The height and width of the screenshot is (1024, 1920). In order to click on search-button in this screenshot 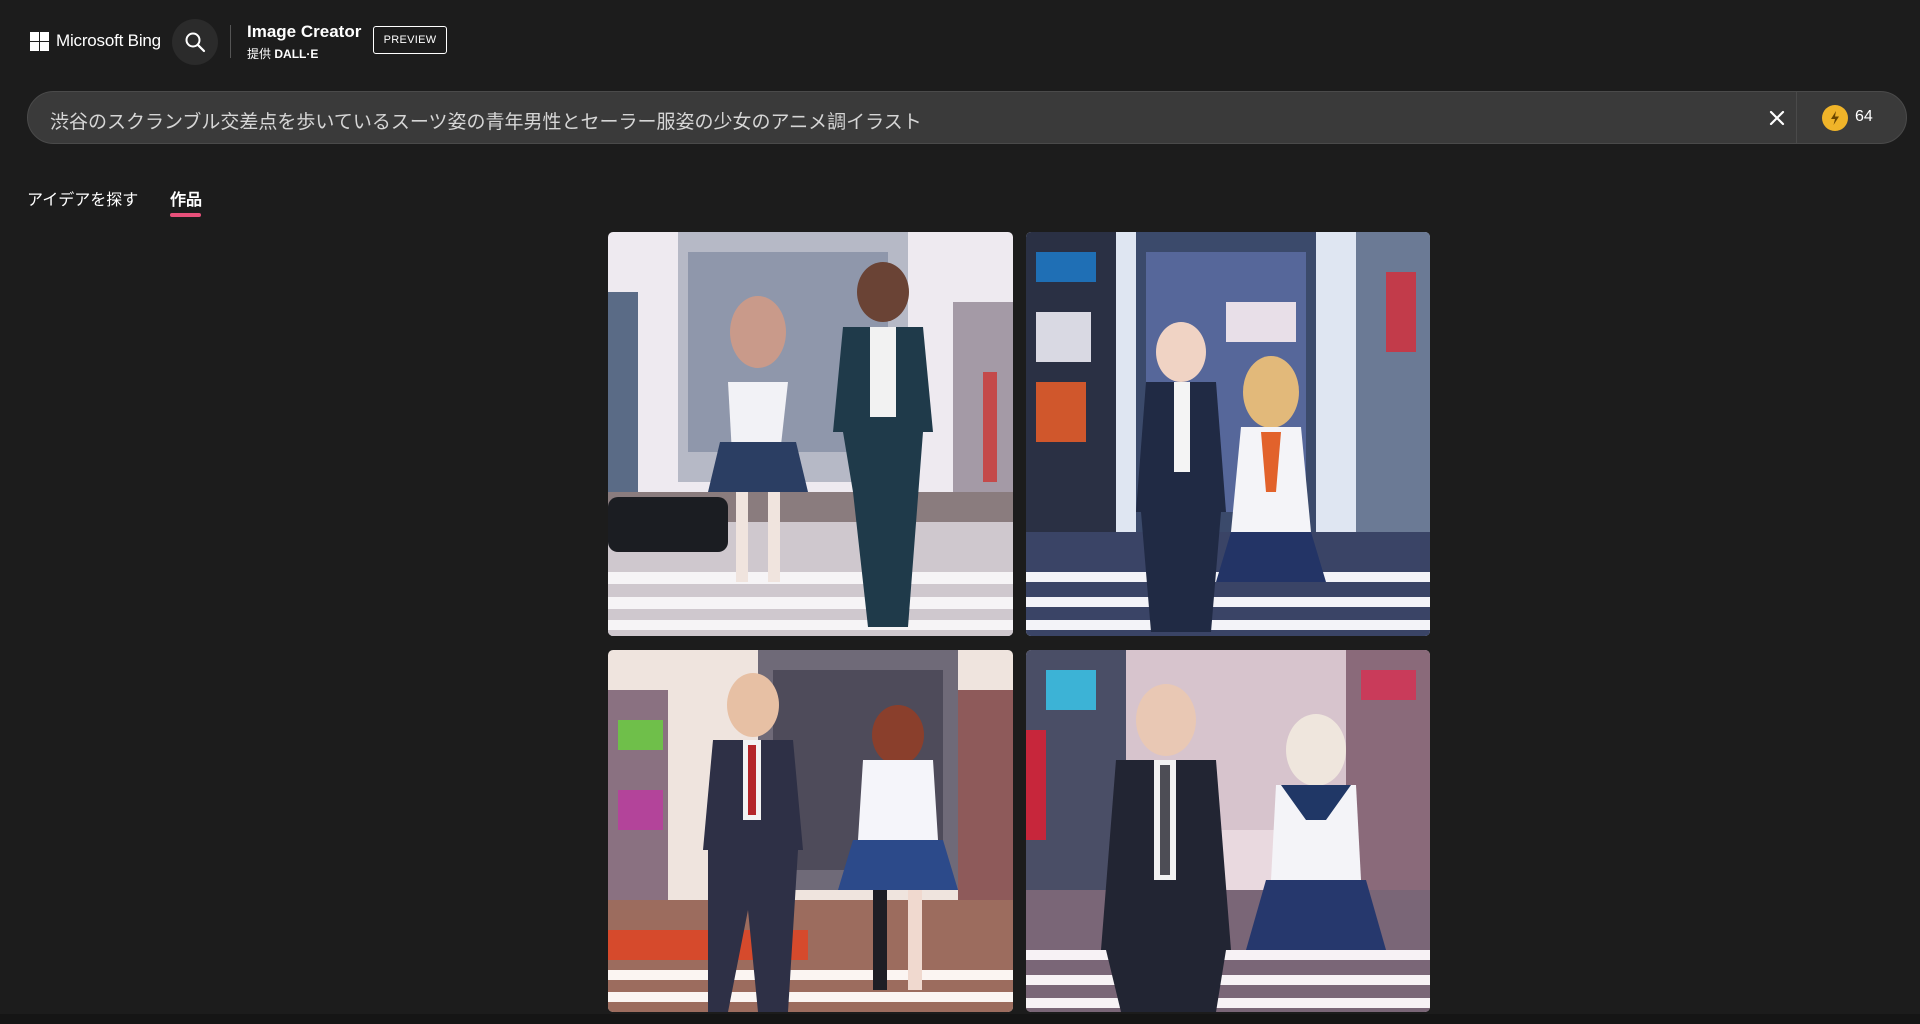, I will do `click(195, 42)`.